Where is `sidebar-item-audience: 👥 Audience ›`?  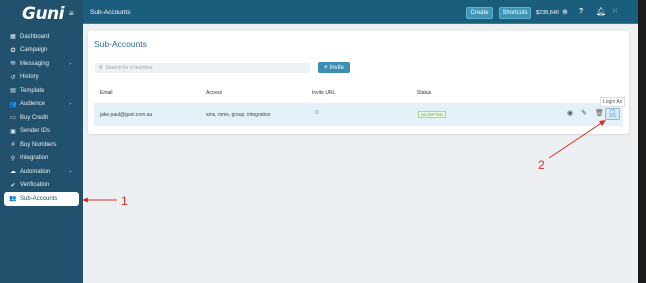
sidebar-item-audience: 👥 Audience › is located at coordinates (41, 105).